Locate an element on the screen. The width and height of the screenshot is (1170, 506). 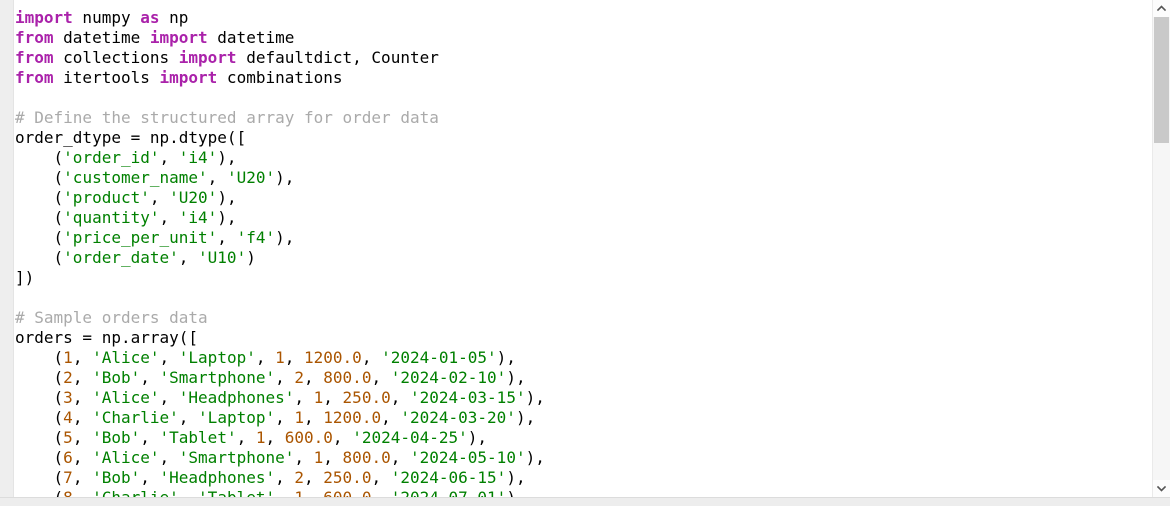
code-token-str: '2024-05-10' is located at coordinates (467, 457).